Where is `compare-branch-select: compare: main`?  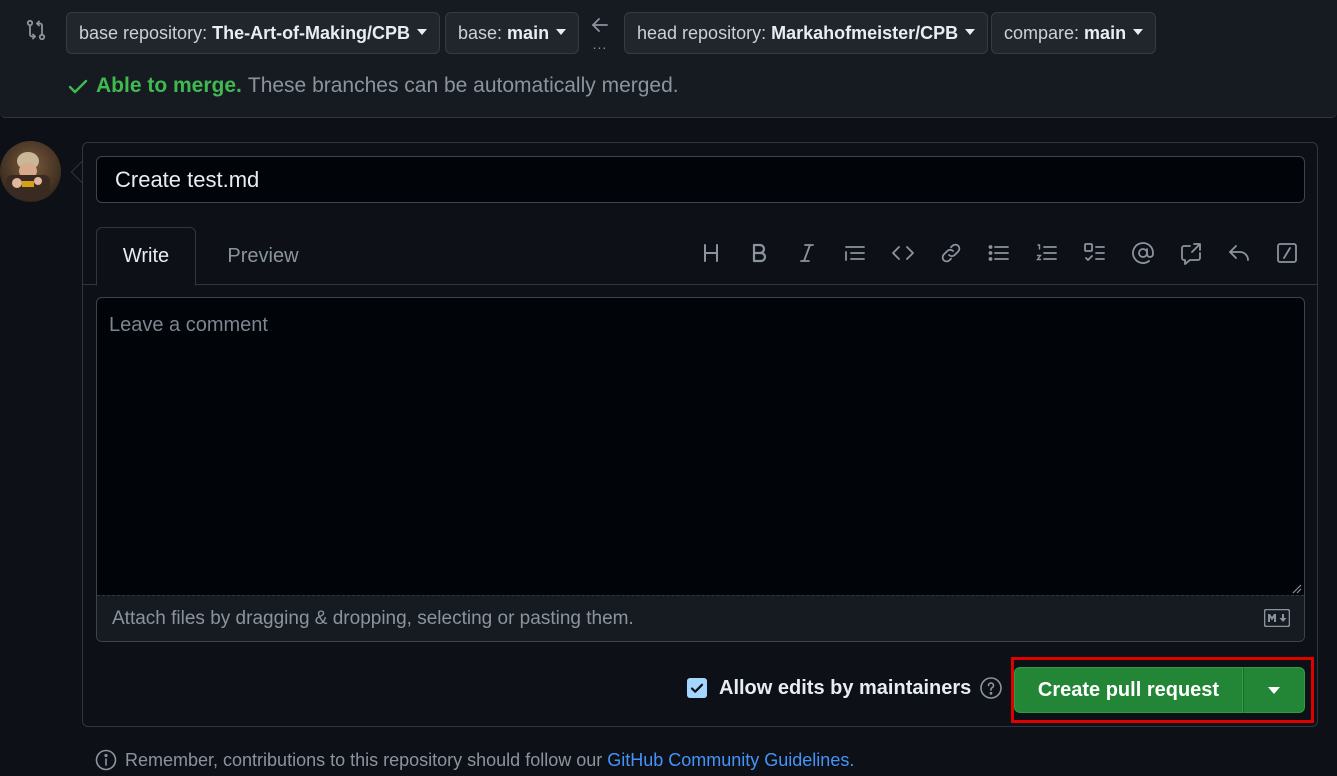 compare-branch-select: compare: main is located at coordinates (1074, 33).